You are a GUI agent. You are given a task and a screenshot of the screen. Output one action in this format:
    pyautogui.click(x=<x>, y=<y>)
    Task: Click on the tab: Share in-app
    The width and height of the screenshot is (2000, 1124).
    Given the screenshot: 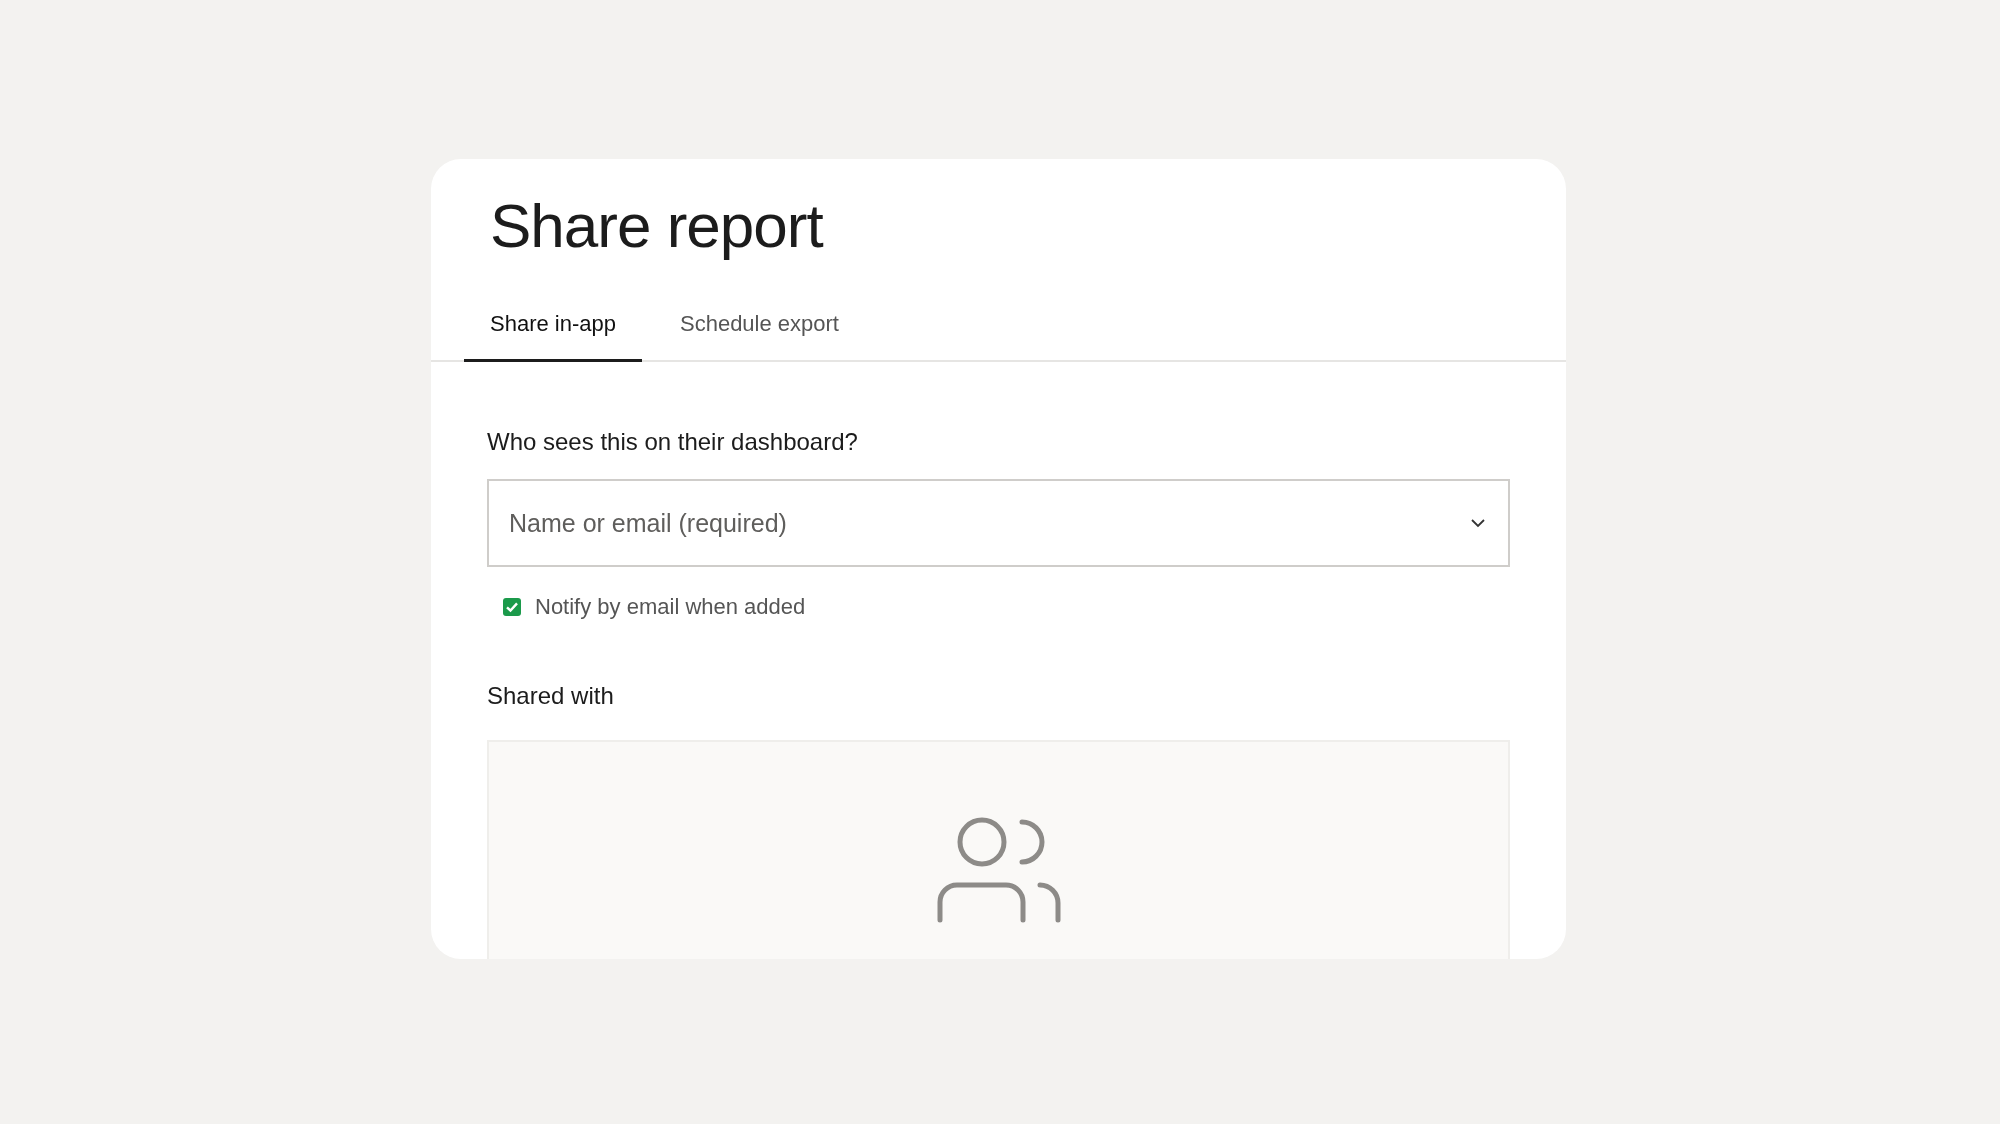 What is the action you would take?
    pyautogui.click(x=553, y=331)
    